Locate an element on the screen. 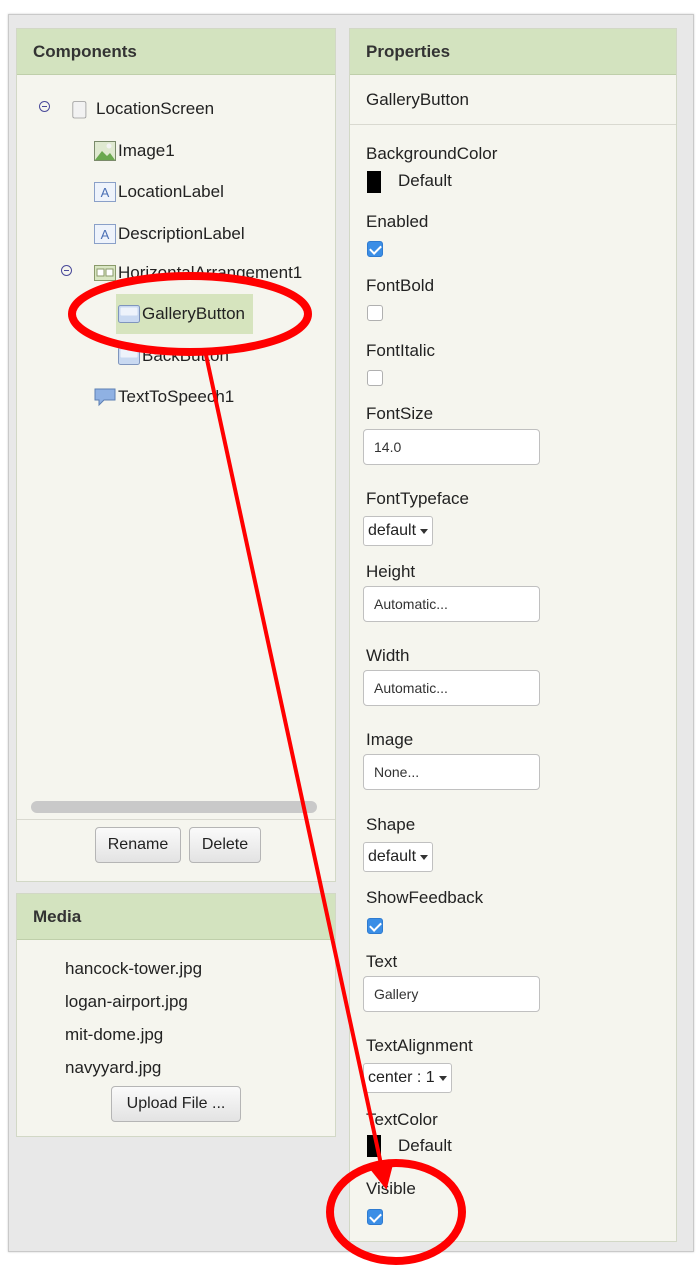  tree-item-locationlabel: A LocationLabel is located at coordinates (159, 192).